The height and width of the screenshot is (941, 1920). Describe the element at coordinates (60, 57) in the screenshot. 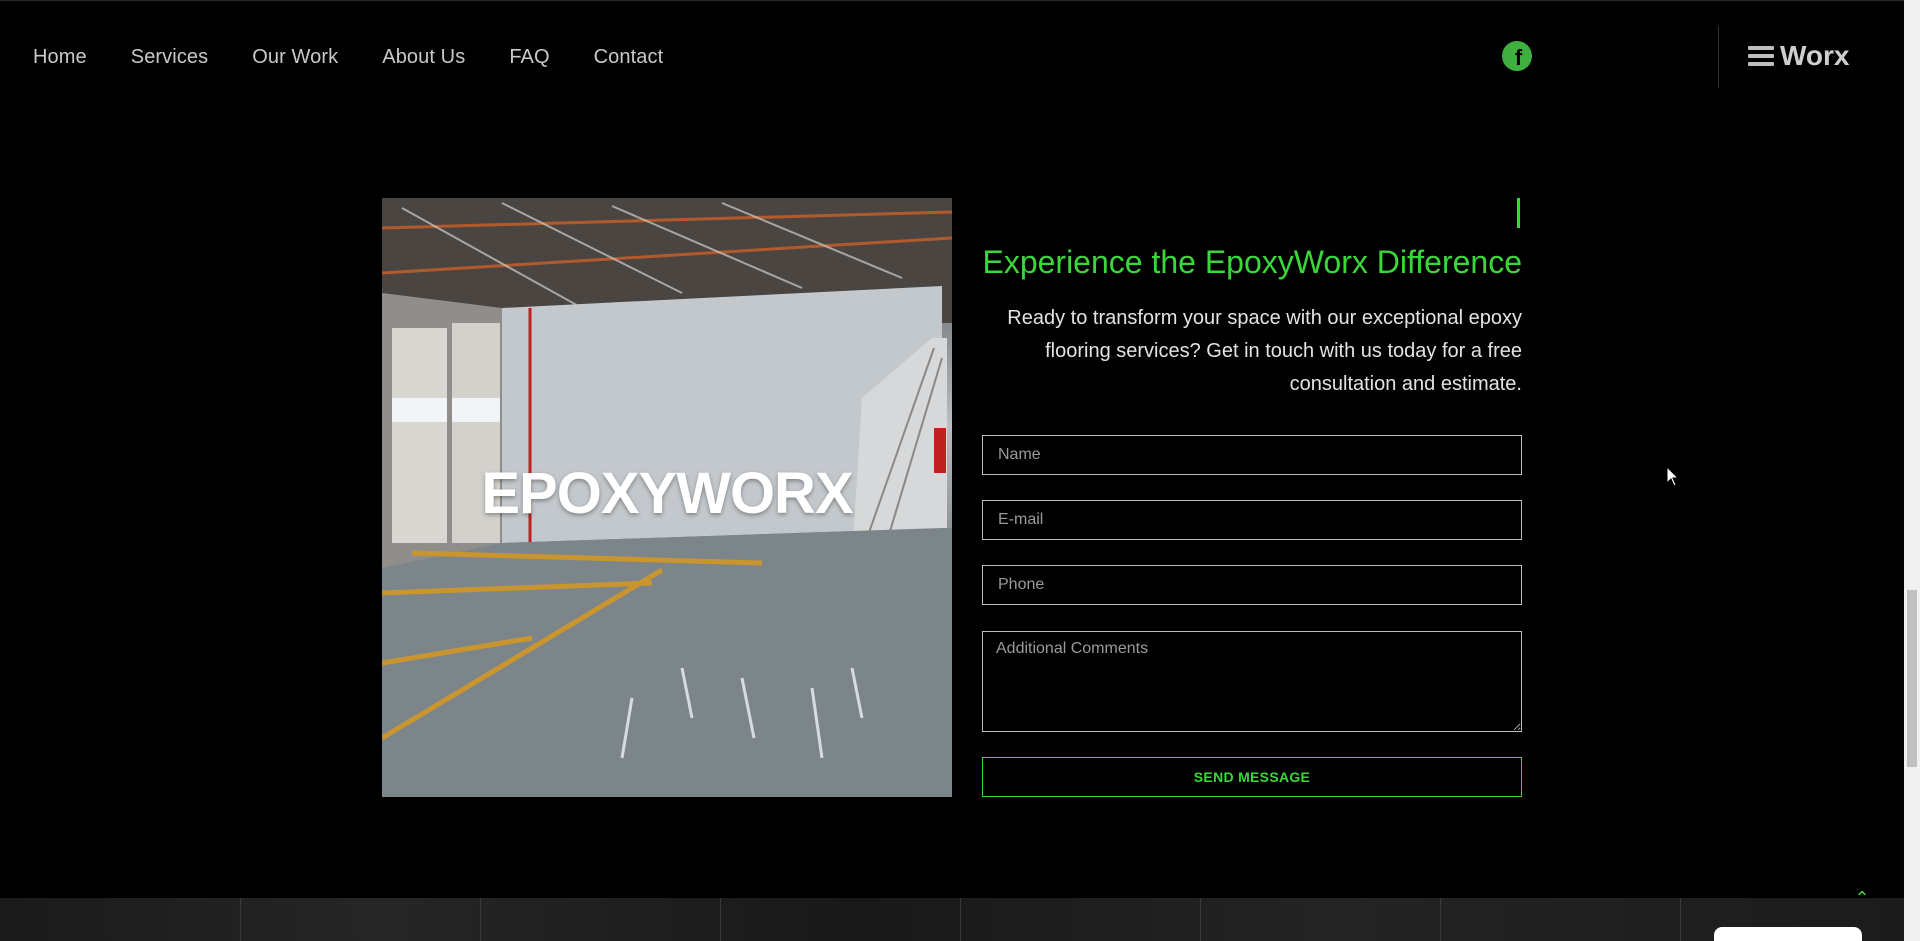

I see `nav-home: Home` at that location.